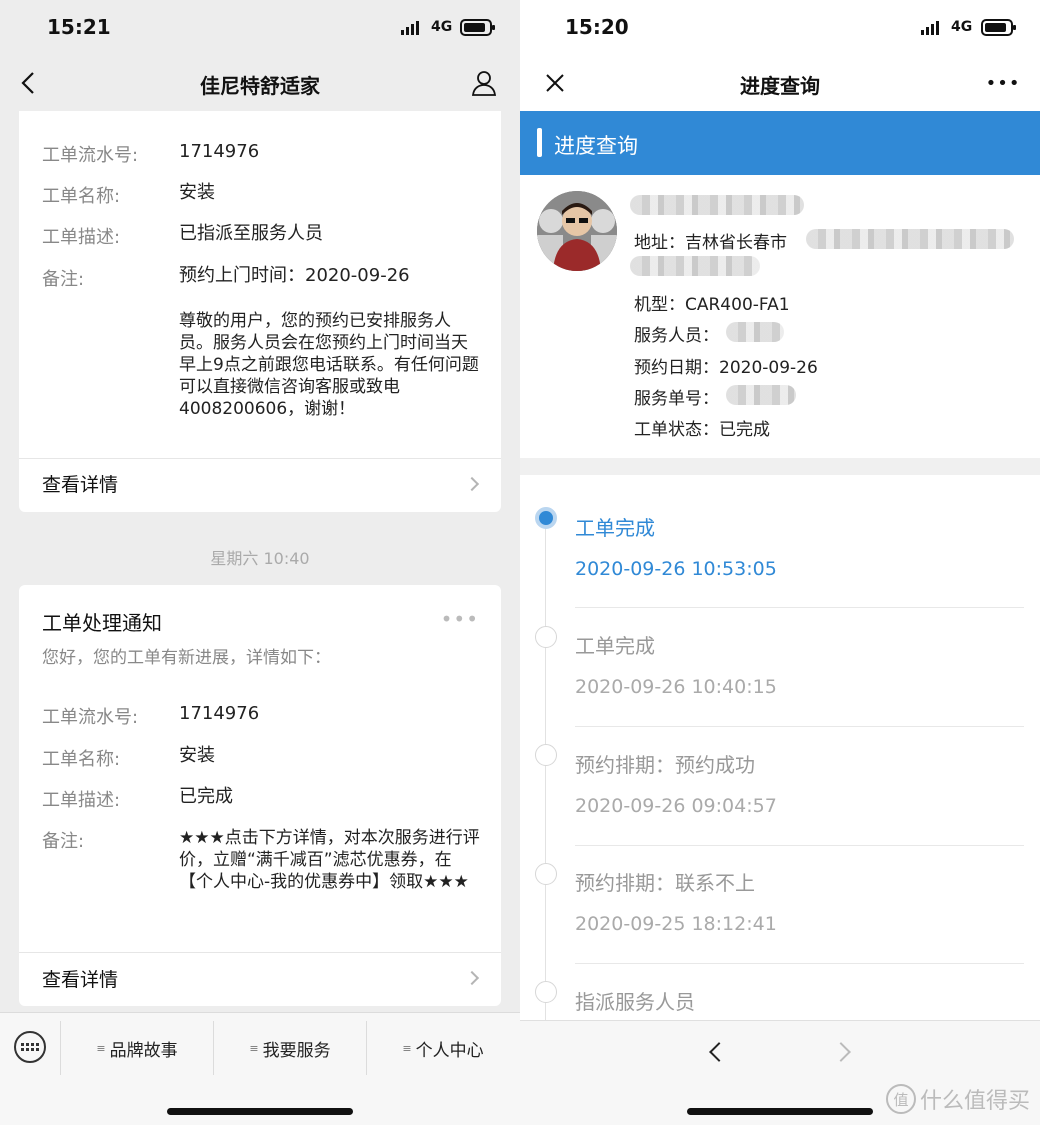 The image size is (1040, 1125). Describe the element at coordinates (577, 231) in the screenshot. I see `avatar` at that location.